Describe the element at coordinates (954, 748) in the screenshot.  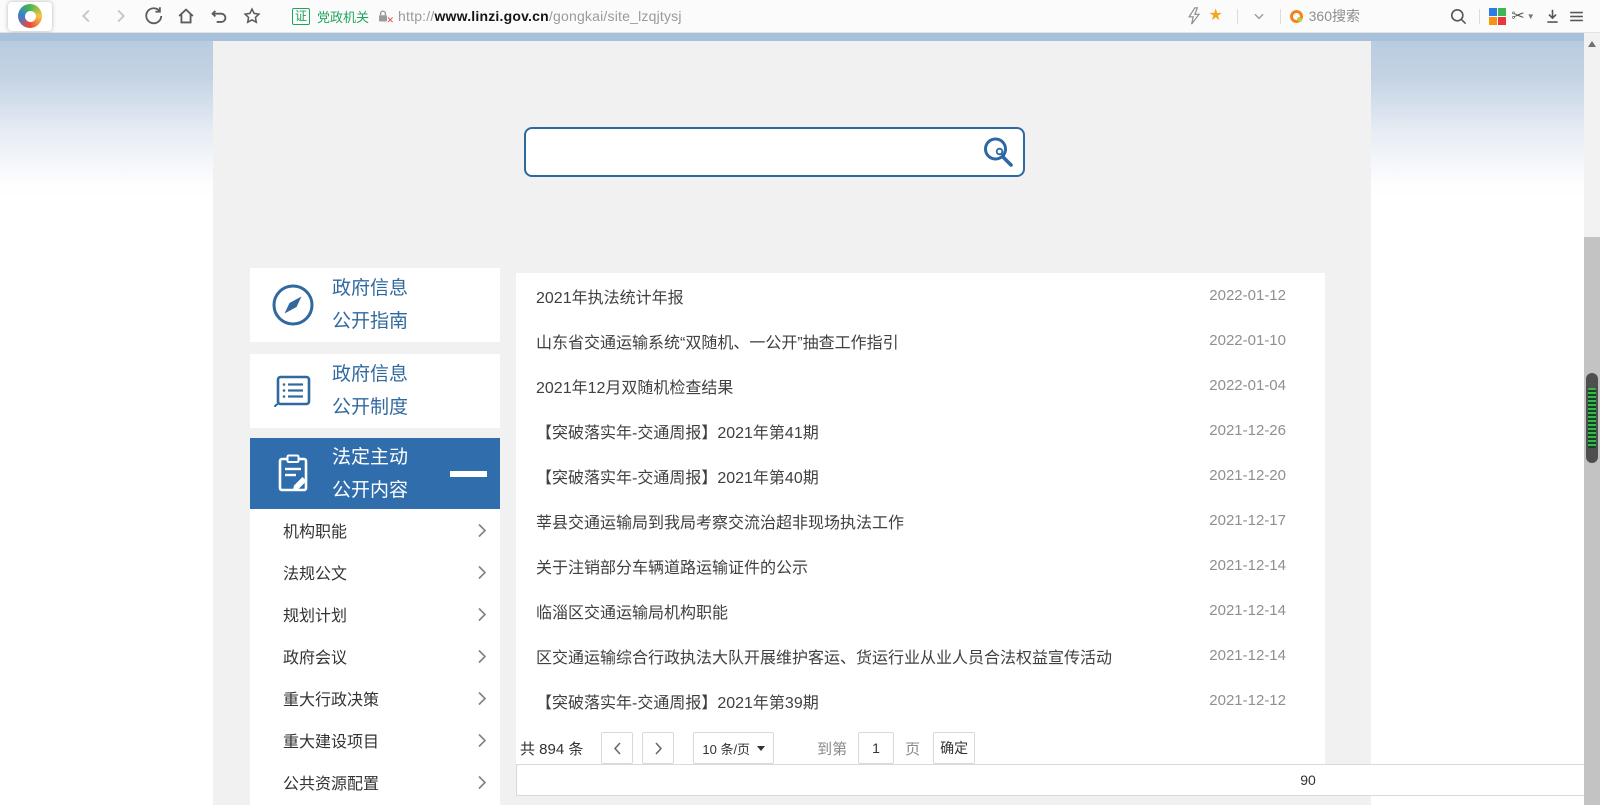
I see `confirm-button: 确定` at that location.